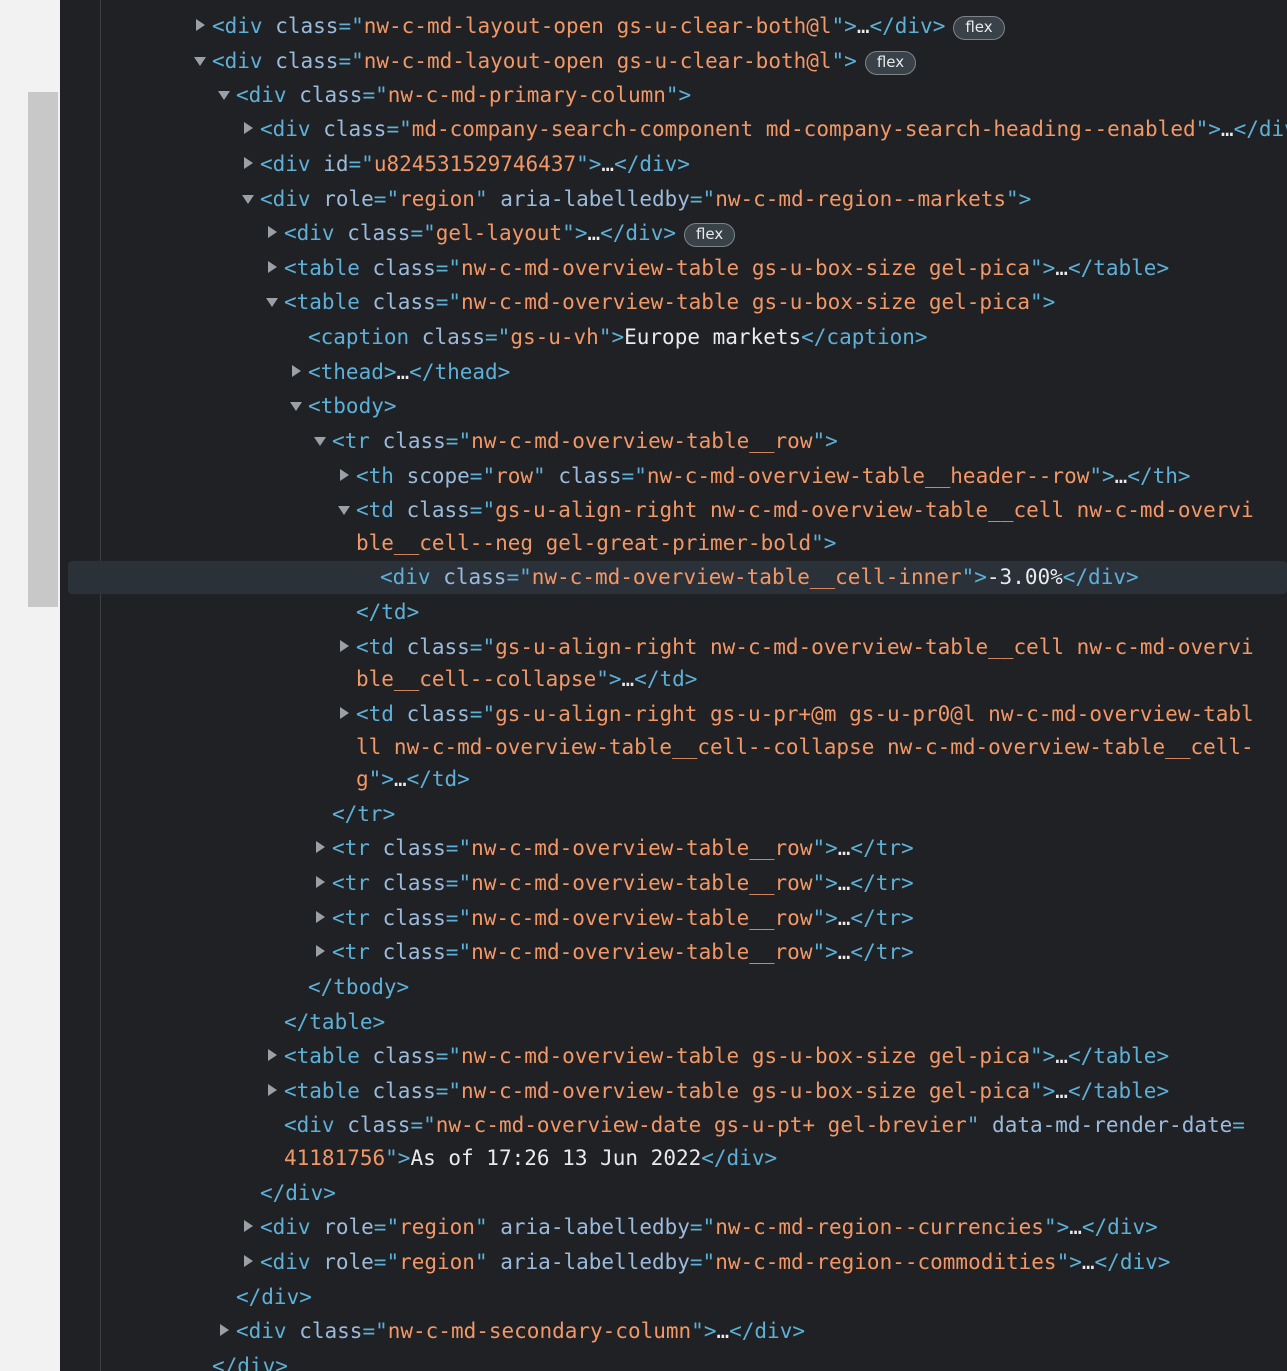  Describe the element at coordinates (510, 233) in the screenshot. I see `dom-node-text: <div class="gel-layout">…</div> flex` at that location.